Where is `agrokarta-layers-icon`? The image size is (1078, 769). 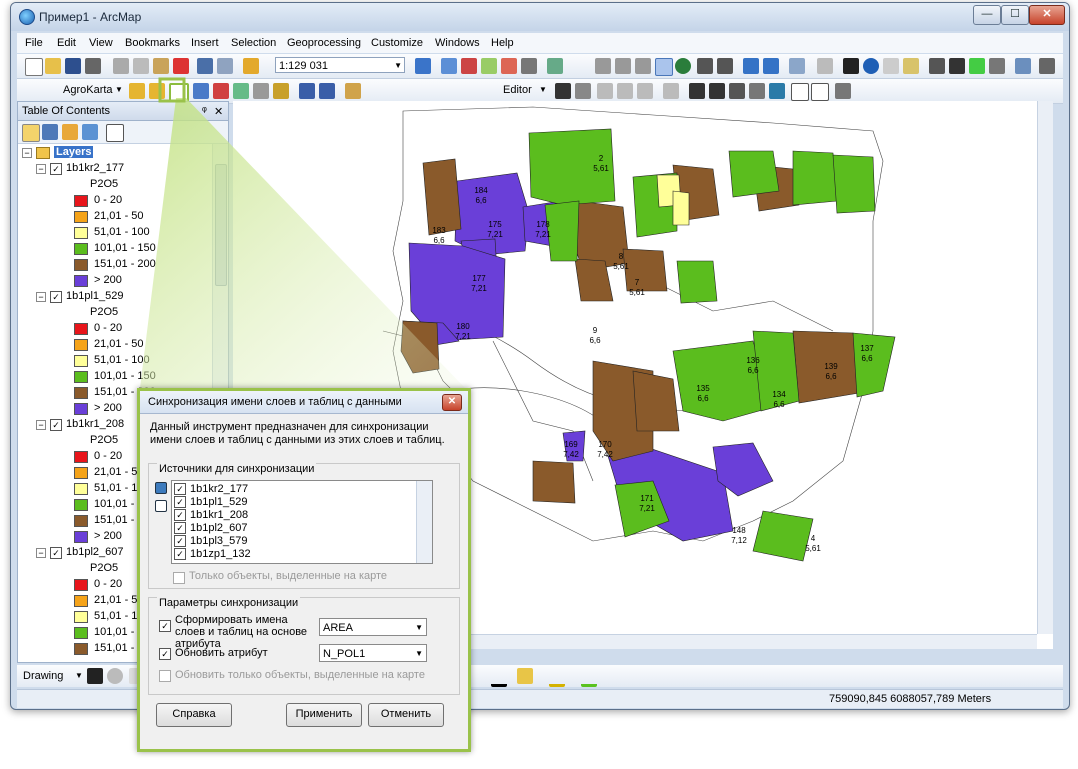
agrokarta-layers-icon is located at coordinates (137, 91).